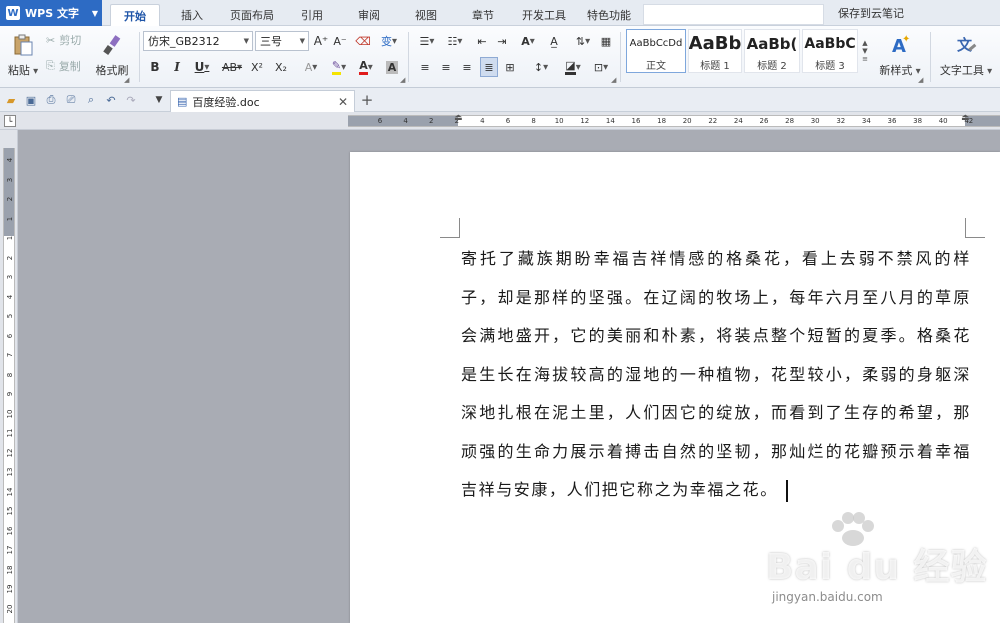 The height and width of the screenshot is (623, 1000). I want to click on style-name: 标题 3, so click(830, 66).